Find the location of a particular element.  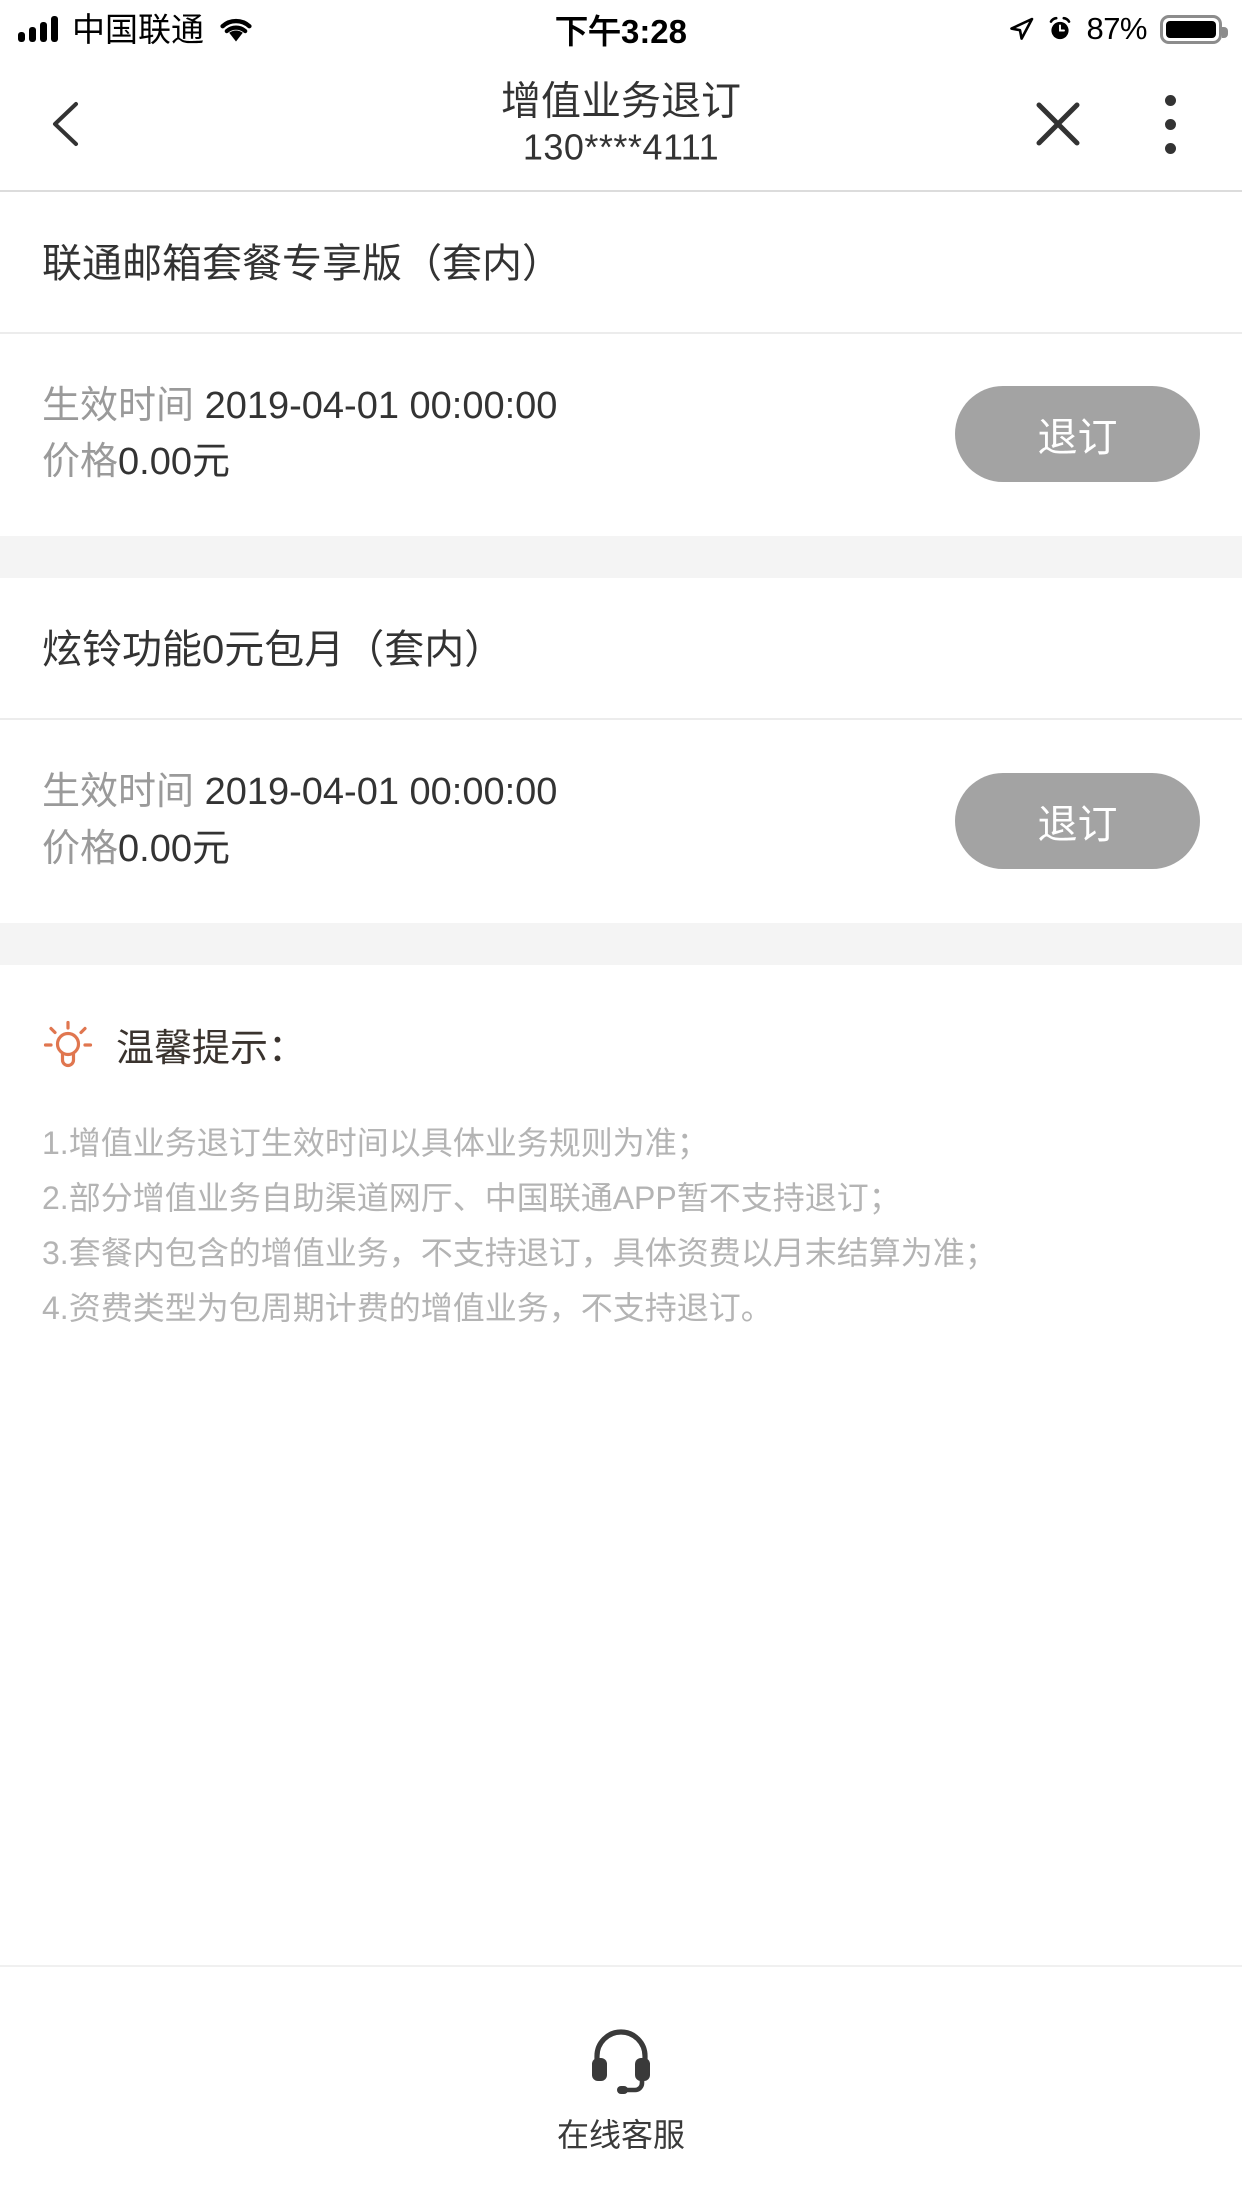

more-options-button is located at coordinates (1170, 124).